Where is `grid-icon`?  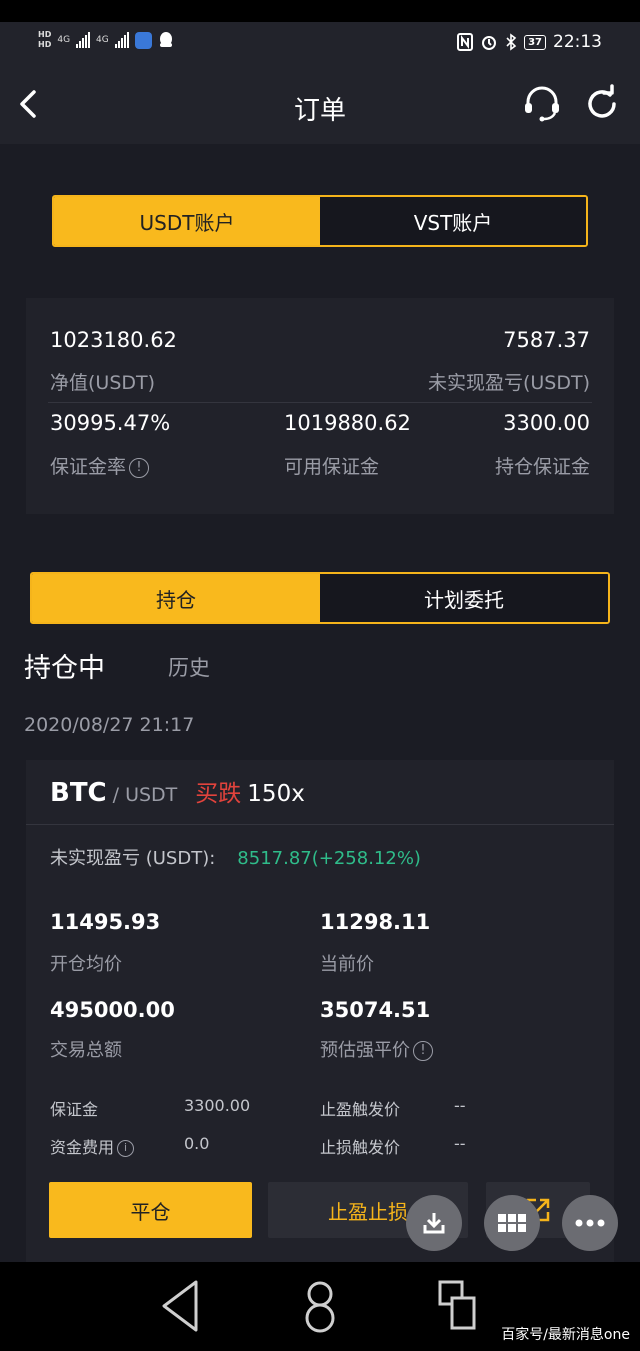 grid-icon is located at coordinates (512, 1223).